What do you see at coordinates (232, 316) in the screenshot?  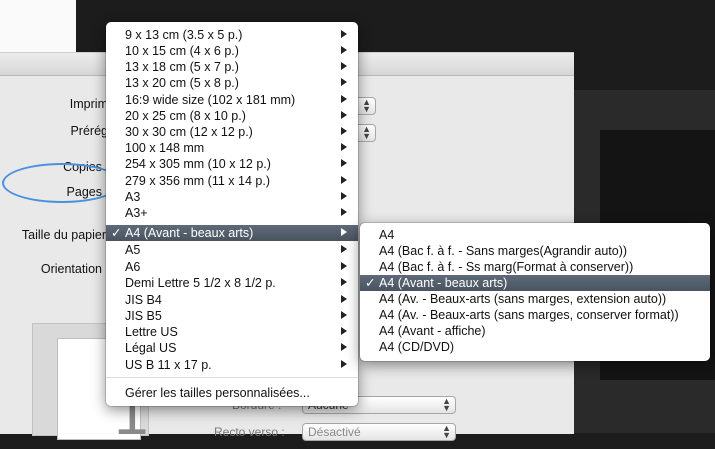 I see `menu-item: JIS B5` at bounding box center [232, 316].